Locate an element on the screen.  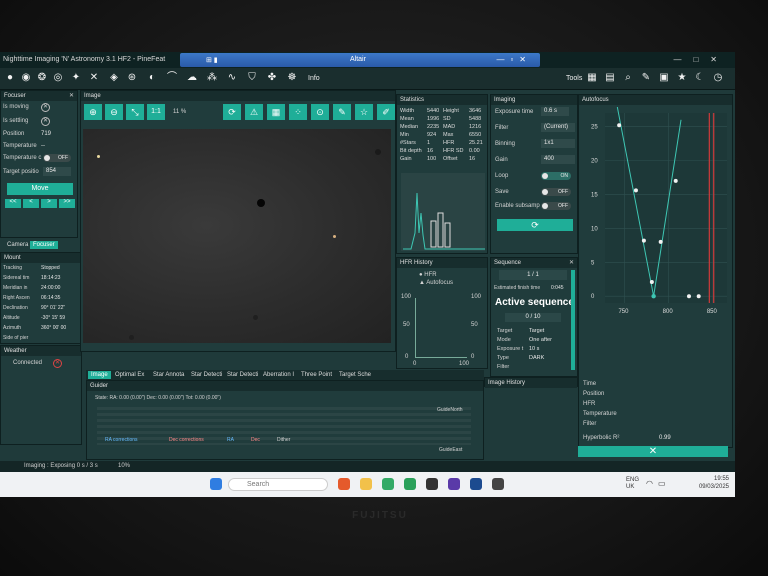
telescope-icon: ✕ is located at coordinates (94, 78).